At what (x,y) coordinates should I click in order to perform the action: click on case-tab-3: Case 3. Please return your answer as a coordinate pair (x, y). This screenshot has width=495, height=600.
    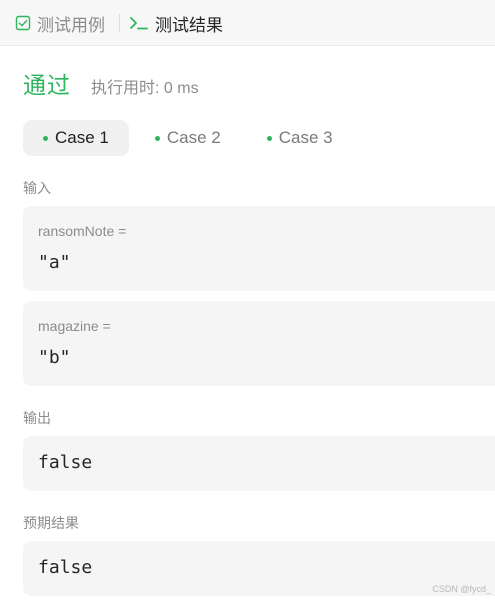
    Looking at the image, I should click on (300, 138).